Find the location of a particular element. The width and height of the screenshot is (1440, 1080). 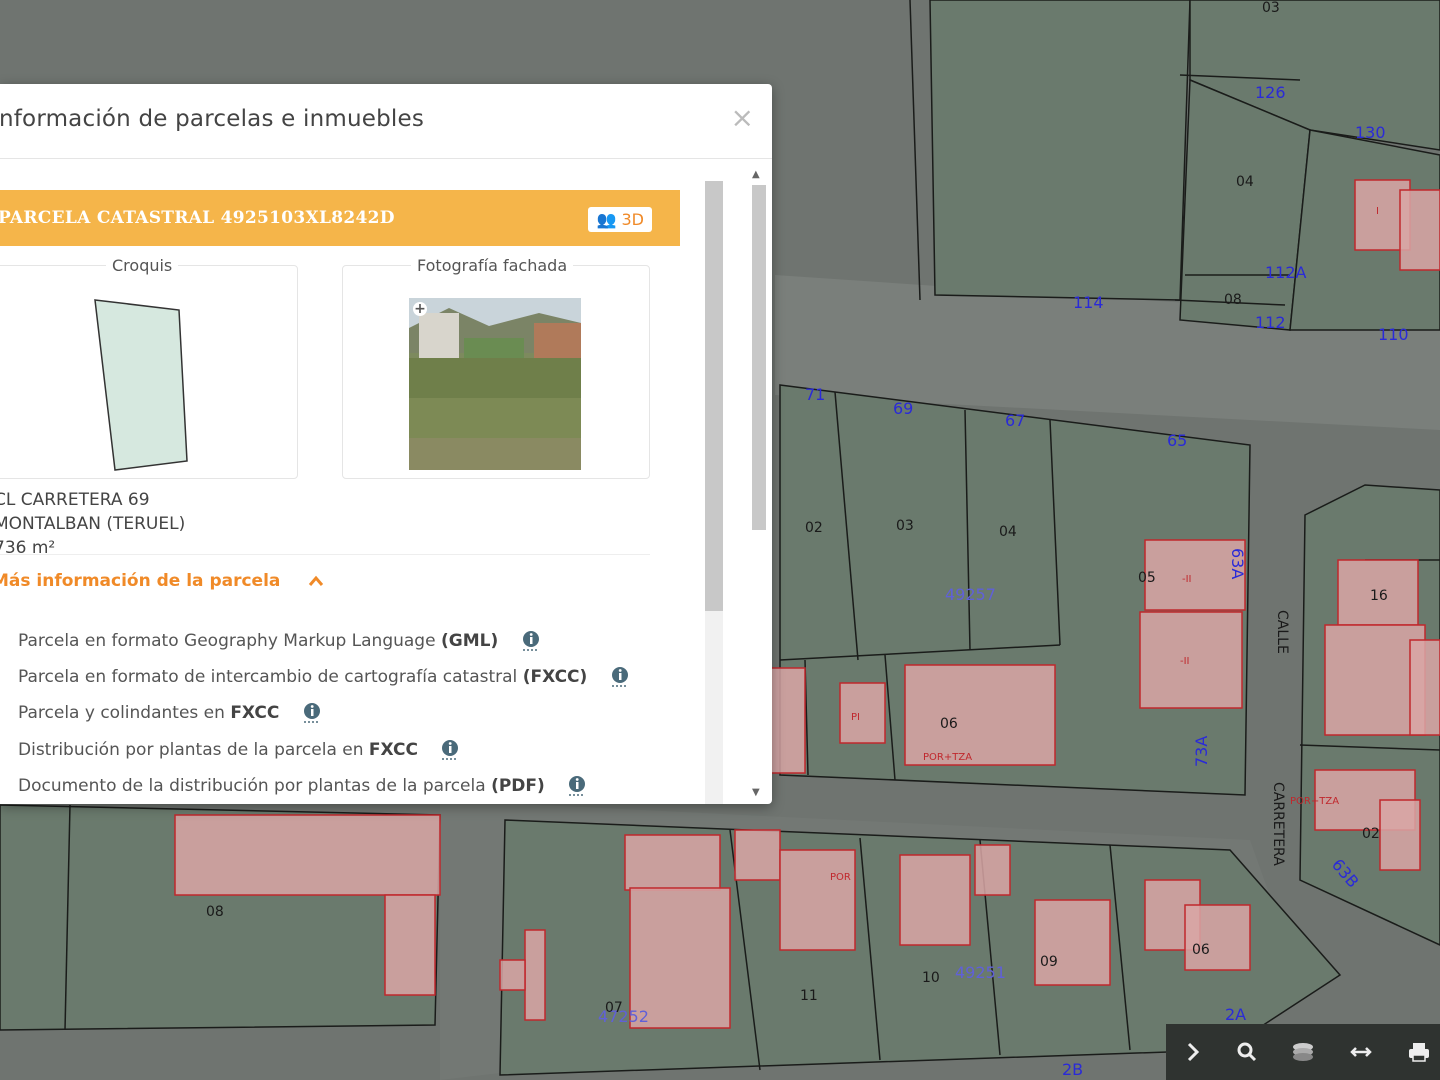

outer-scrollbar-thumb is located at coordinates (759, 357).